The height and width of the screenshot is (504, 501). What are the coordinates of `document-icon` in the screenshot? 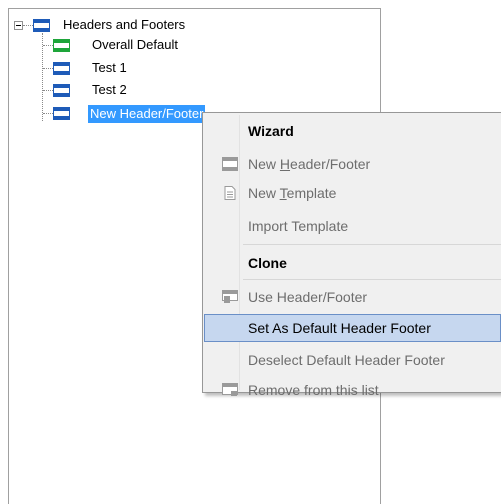 It's located at (230, 193).